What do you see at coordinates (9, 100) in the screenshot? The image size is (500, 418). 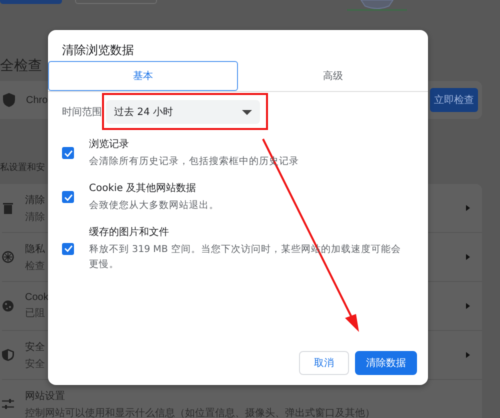 I see `shield-icon` at bounding box center [9, 100].